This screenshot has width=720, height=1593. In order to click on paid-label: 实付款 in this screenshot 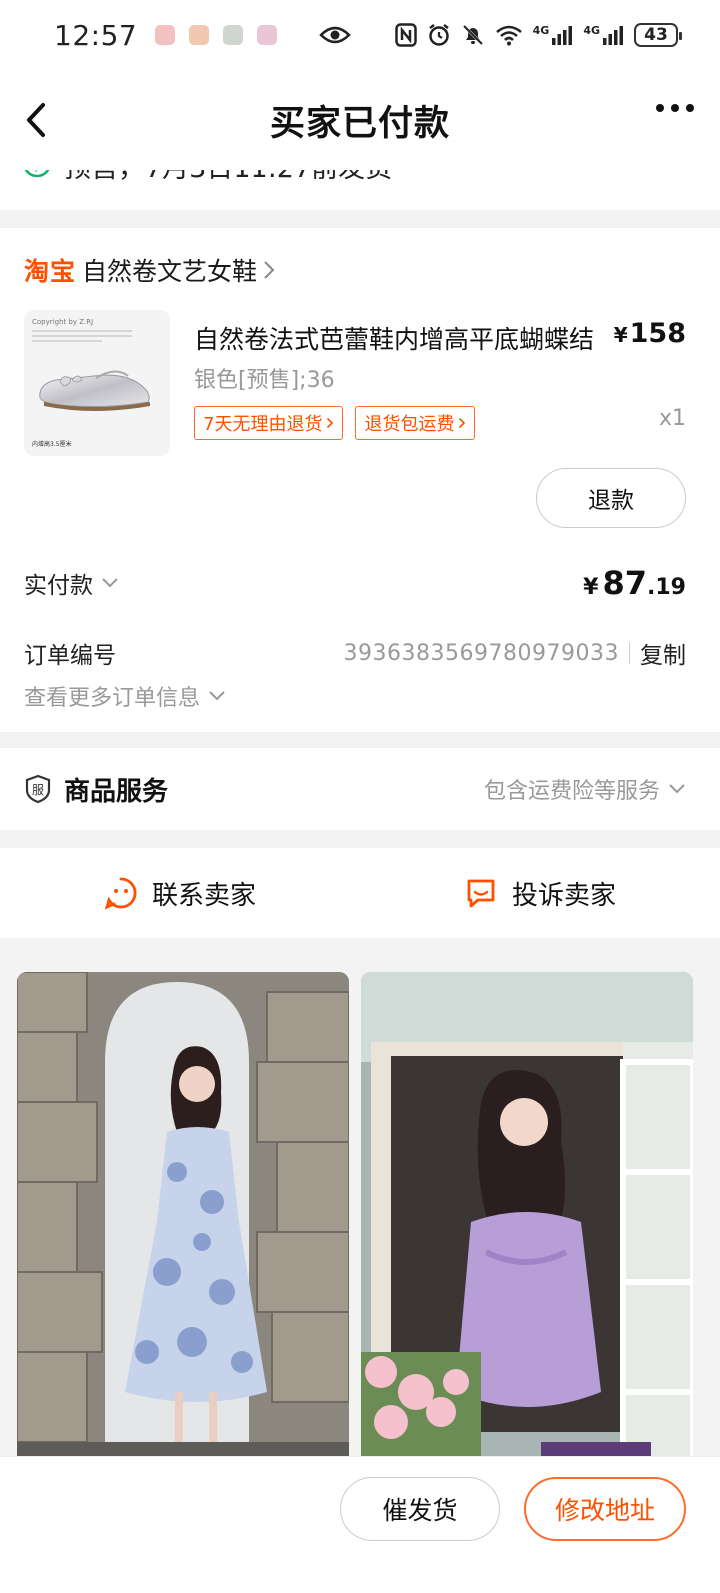, I will do `click(58, 586)`.